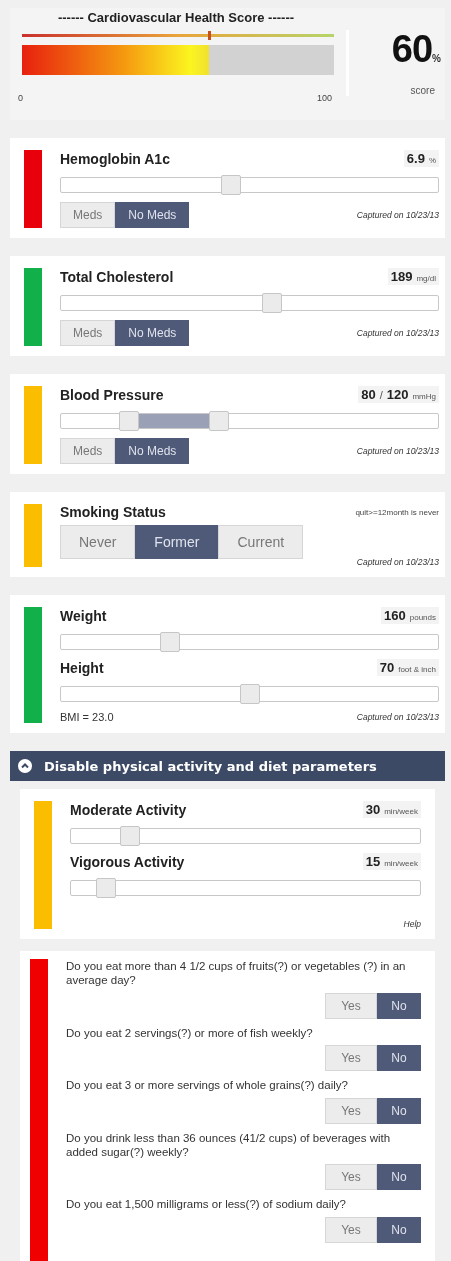 The image size is (451, 1261). I want to click on metric-value: 189, so click(401, 276).